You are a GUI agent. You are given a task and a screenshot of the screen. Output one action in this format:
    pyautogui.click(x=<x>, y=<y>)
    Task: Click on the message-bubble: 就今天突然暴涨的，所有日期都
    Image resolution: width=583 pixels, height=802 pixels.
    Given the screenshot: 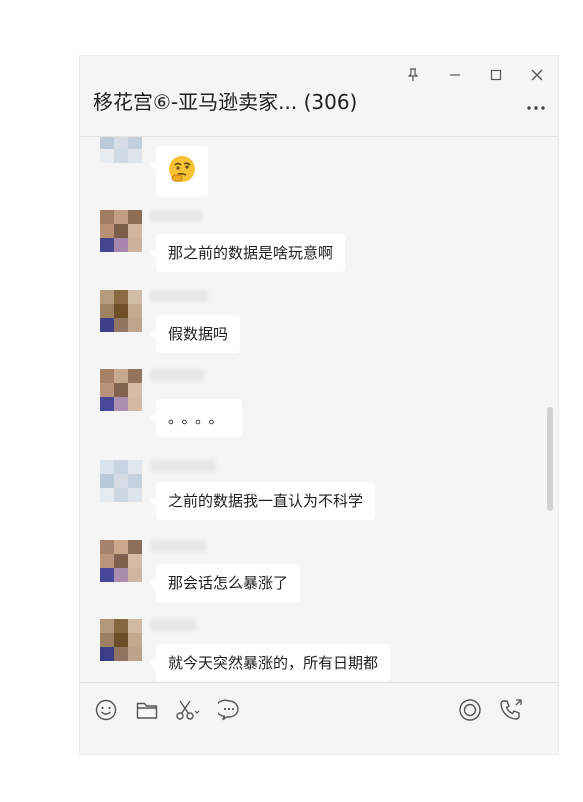 What is the action you would take?
    pyautogui.click(x=270, y=662)
    